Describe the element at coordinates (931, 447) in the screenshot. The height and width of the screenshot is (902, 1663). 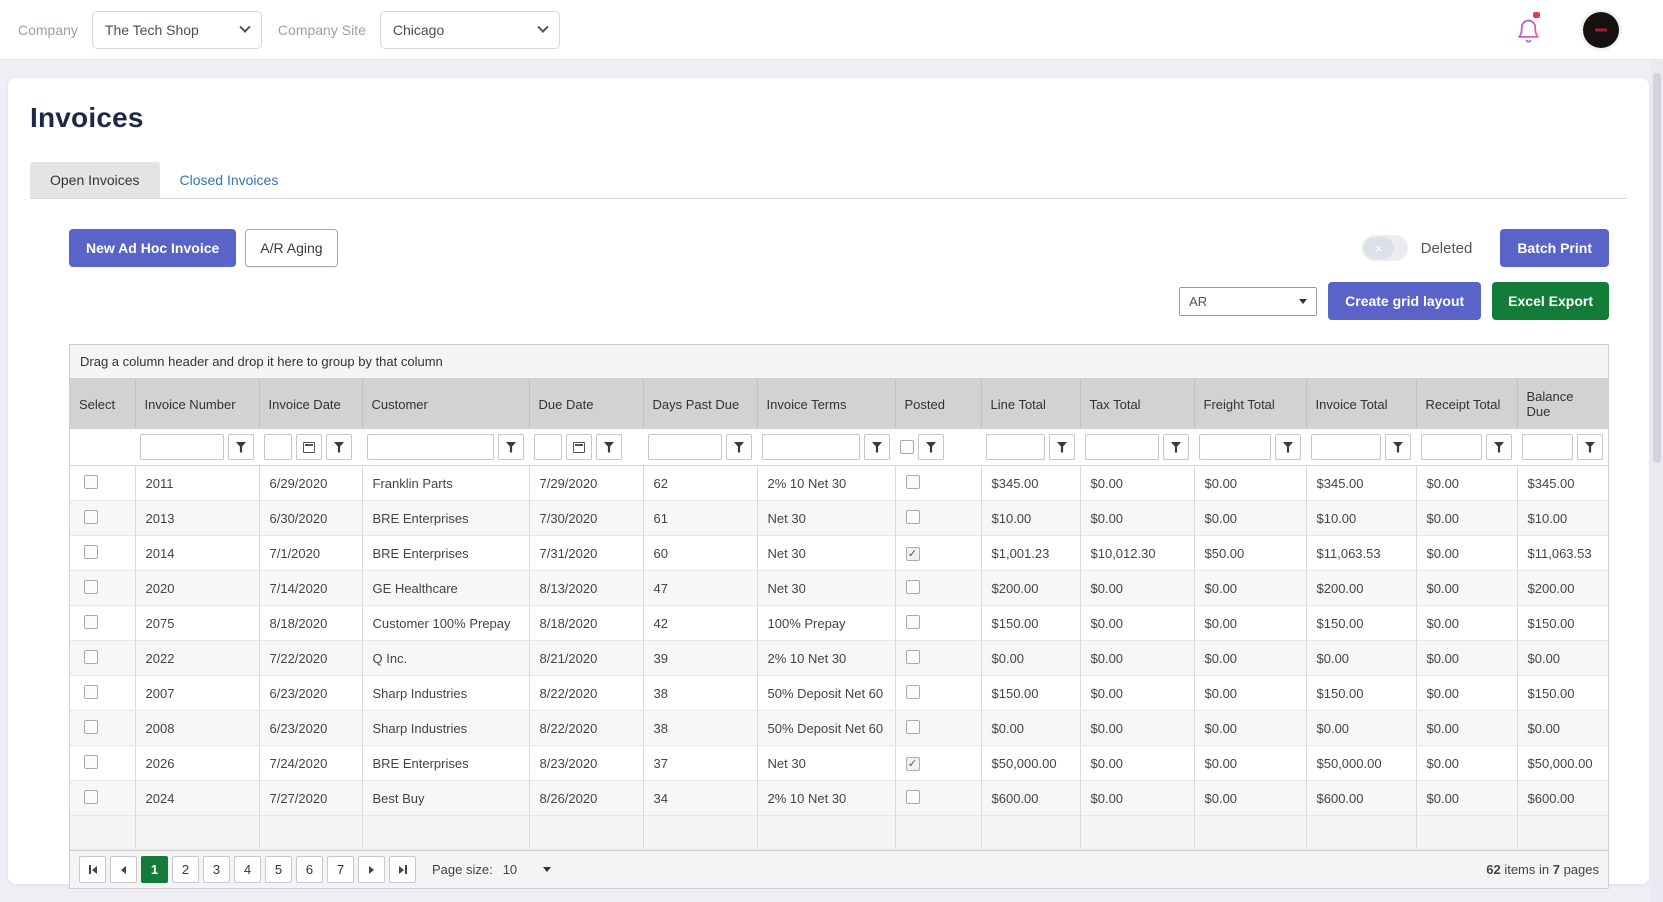
I see `filter-button-posted` at that location.